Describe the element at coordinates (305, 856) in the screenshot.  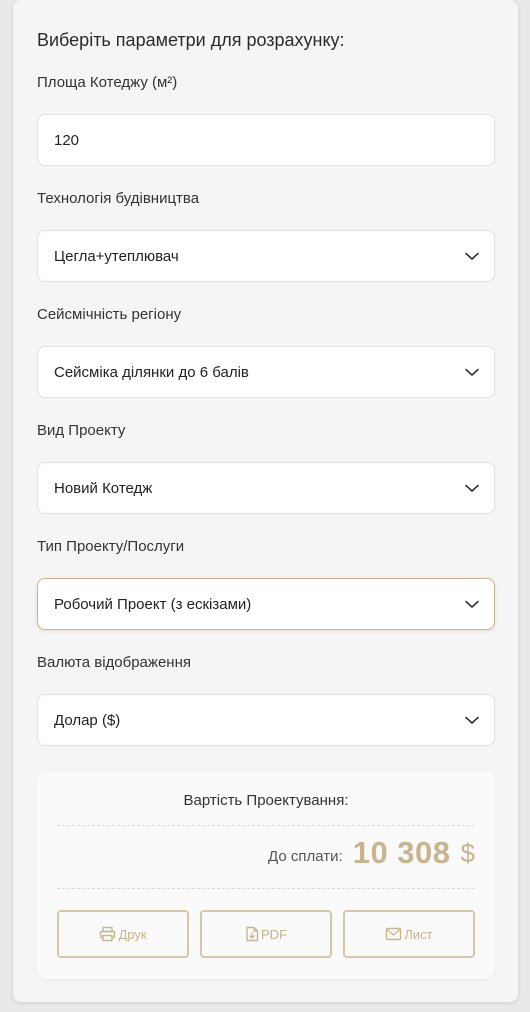
I see `pay-label: До сплати:` at that location.